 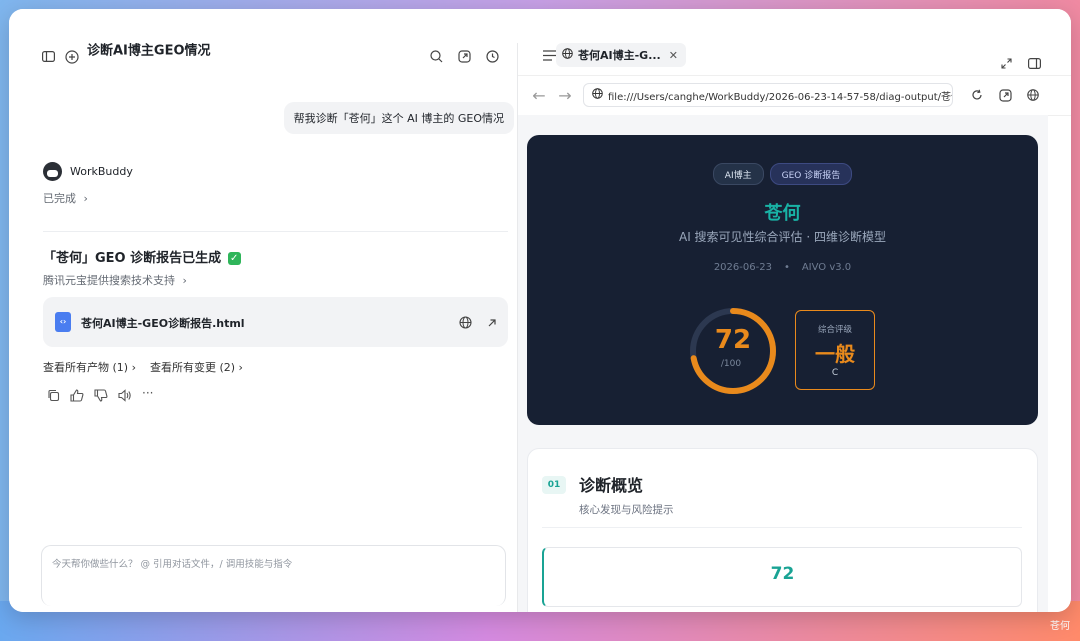 What do you see at coordinates (436, 56) in the screenshot?
I see `search-icon` at bounding box center [436, 56].